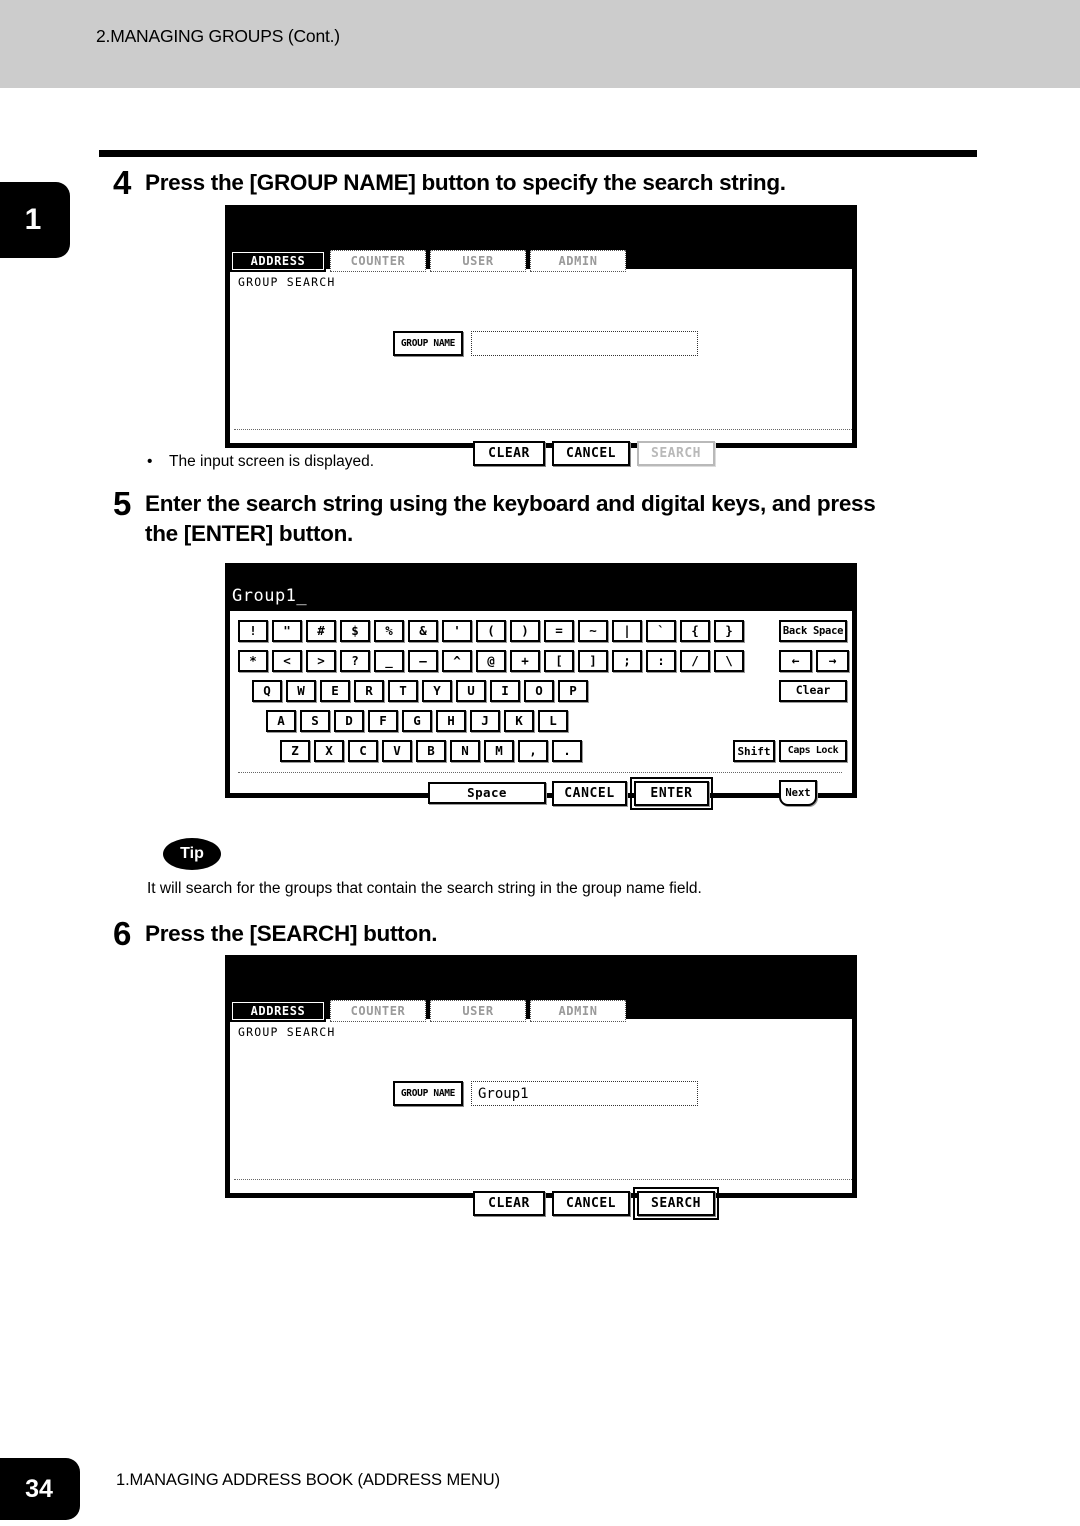 This screenshot has height=1526, width=1080. I want to click on key-at: @, so click(491, 661).